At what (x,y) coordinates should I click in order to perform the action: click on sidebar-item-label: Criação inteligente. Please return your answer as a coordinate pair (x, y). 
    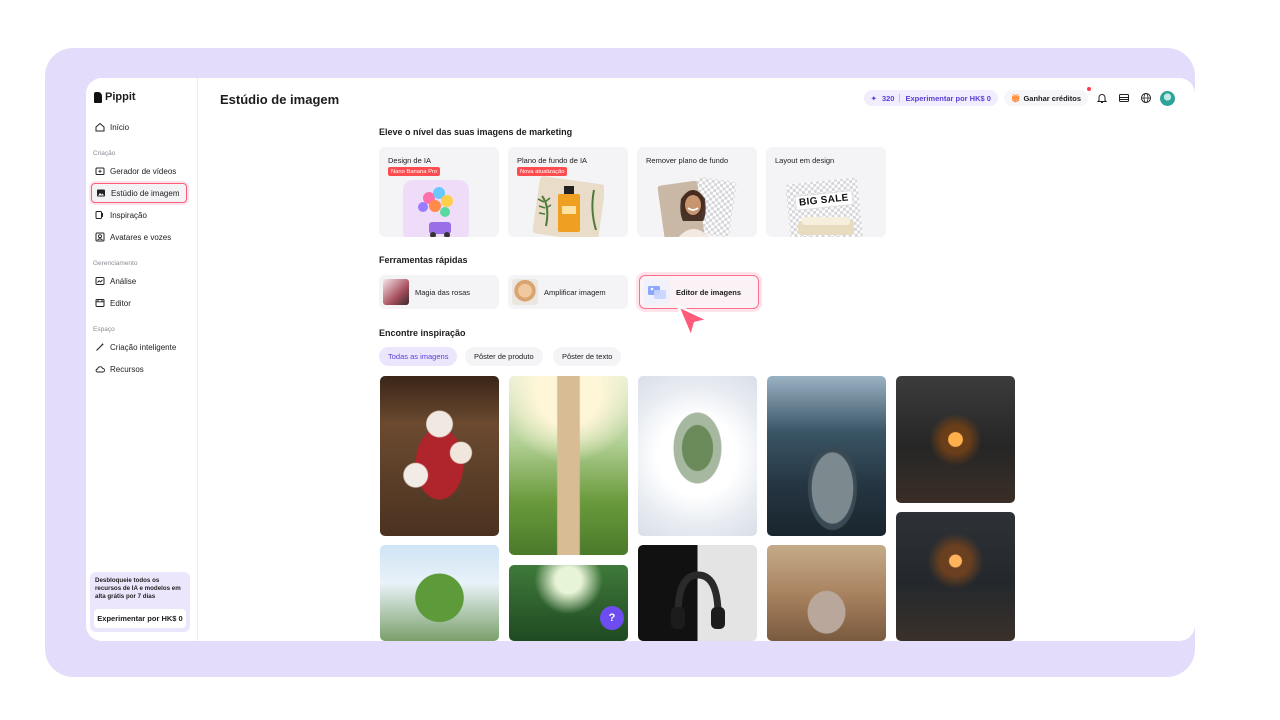
    Looking at the image, I should click on (143, 347).